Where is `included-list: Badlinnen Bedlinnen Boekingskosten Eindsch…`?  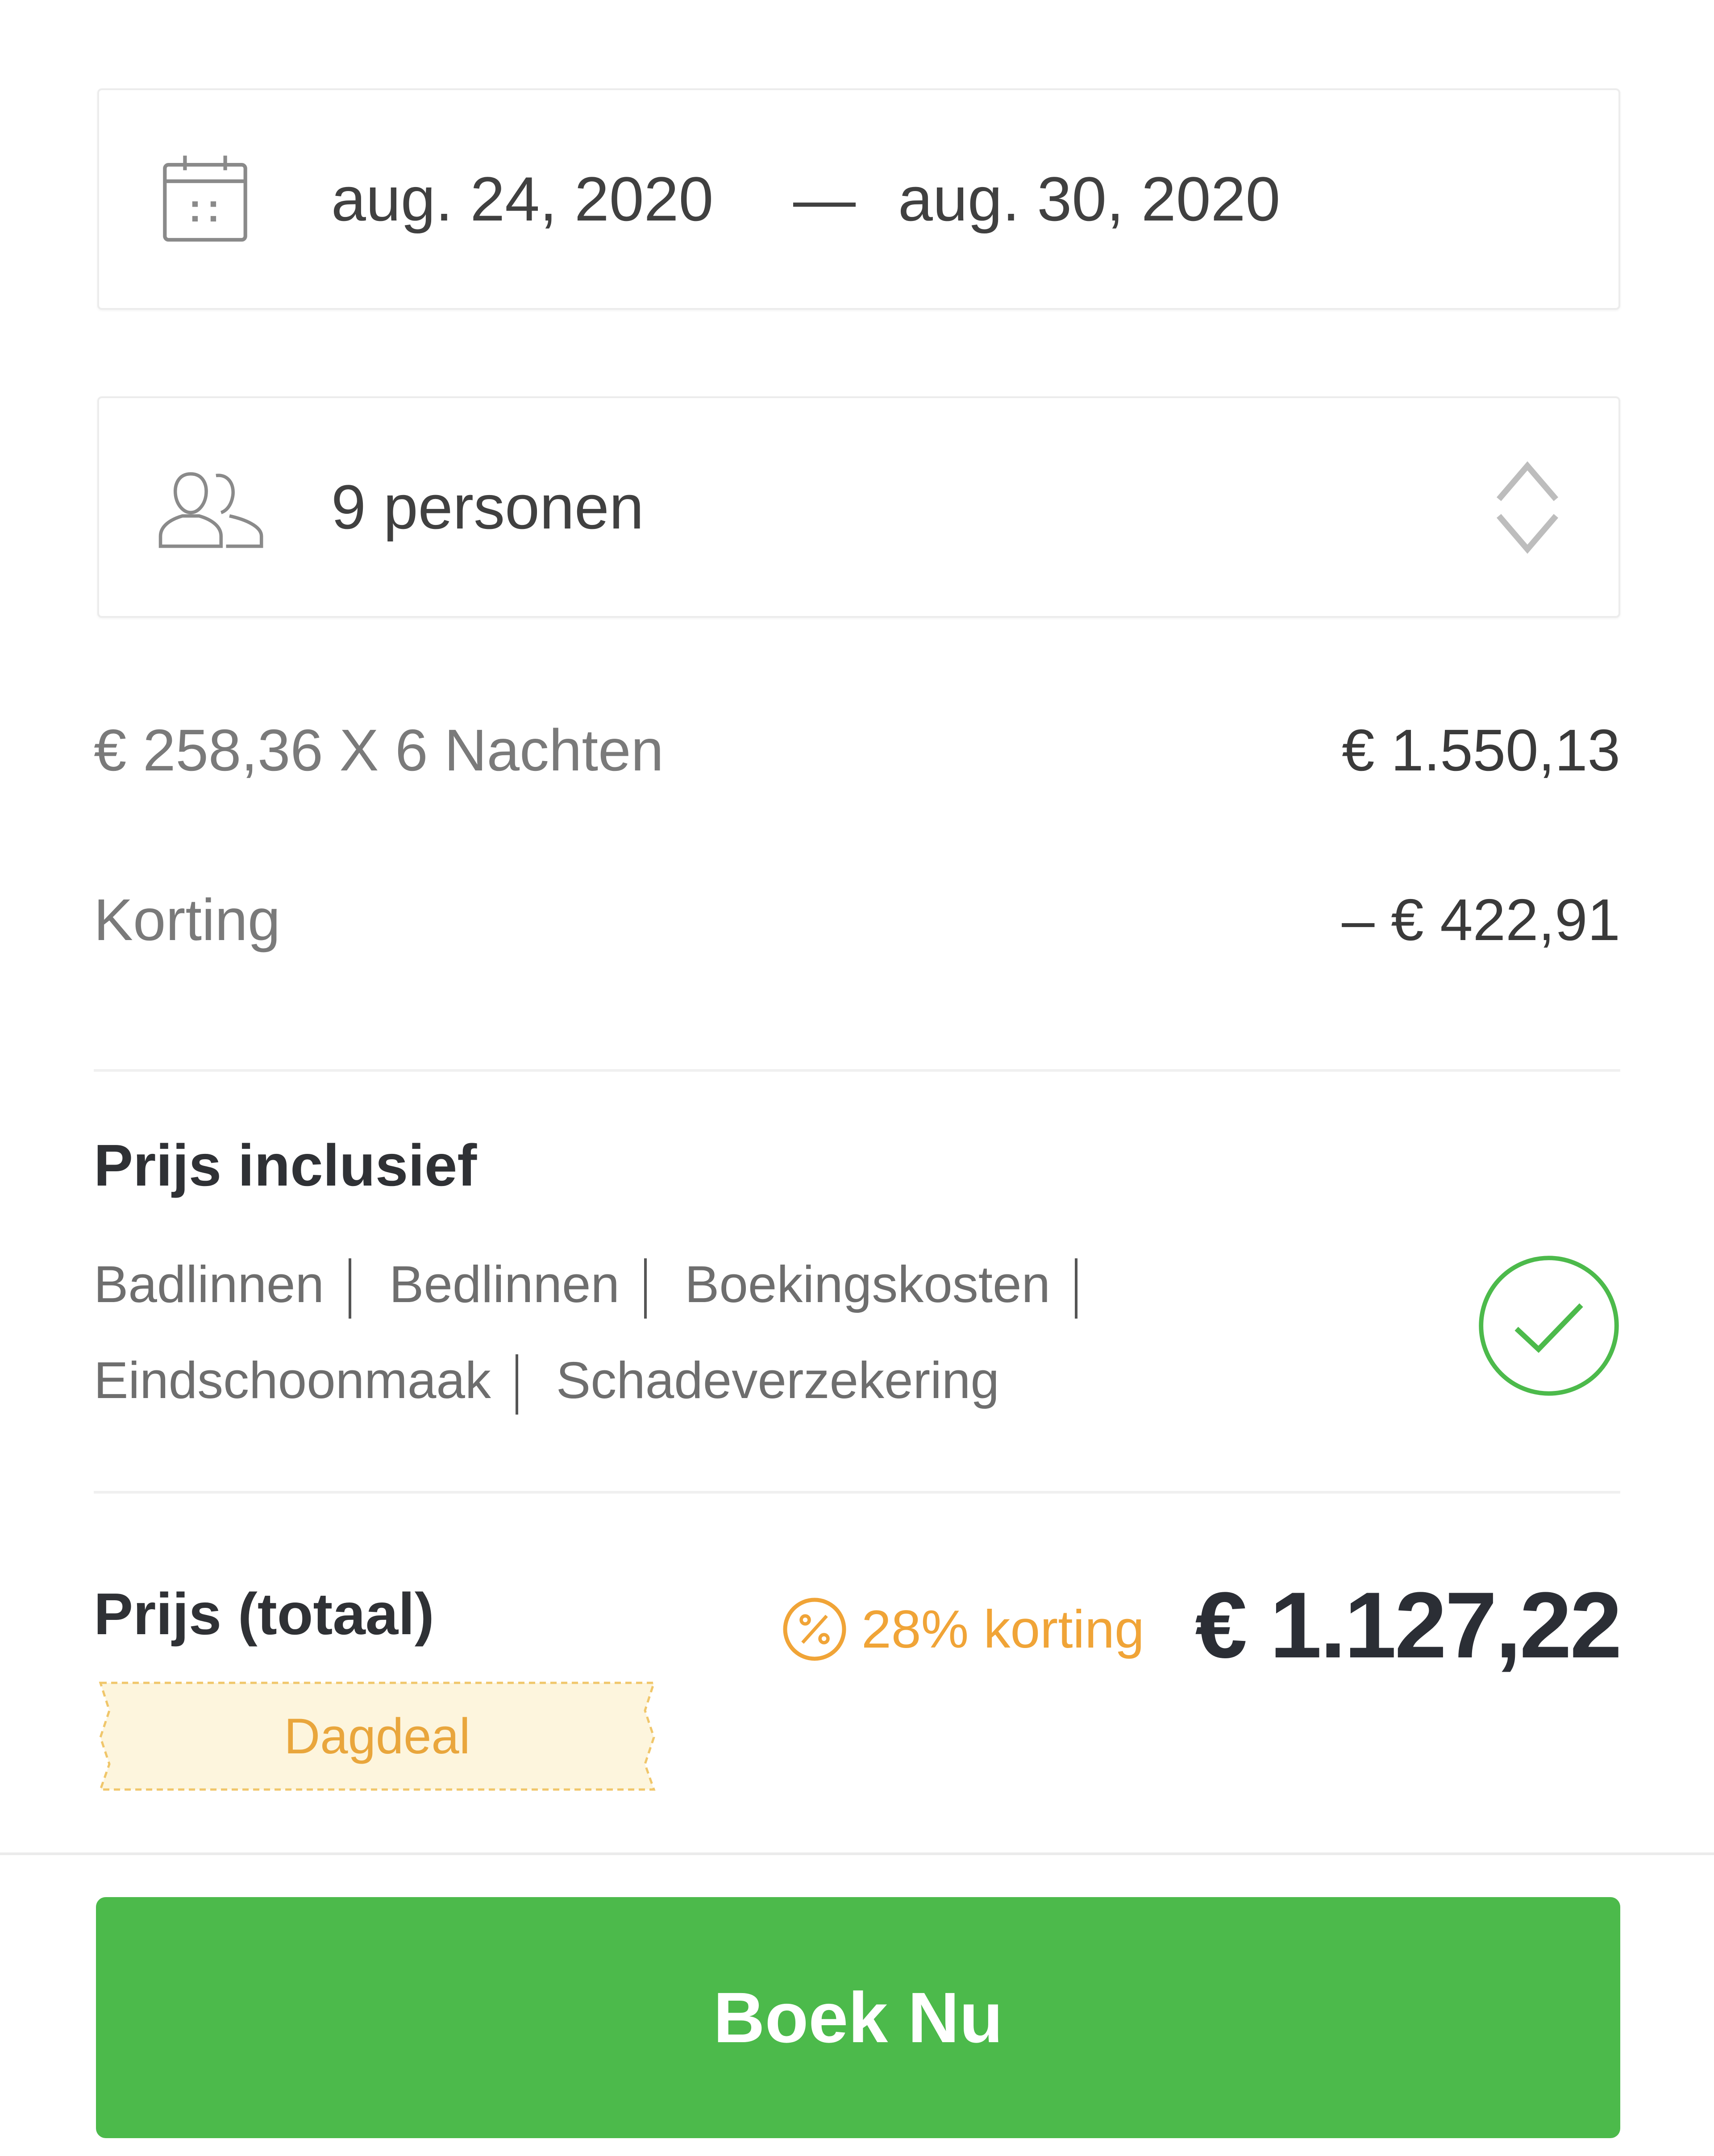
included-list: Badlinnen Bedlinnen Boekingskosten Eindsch… is located at coordinates (707, 1332).